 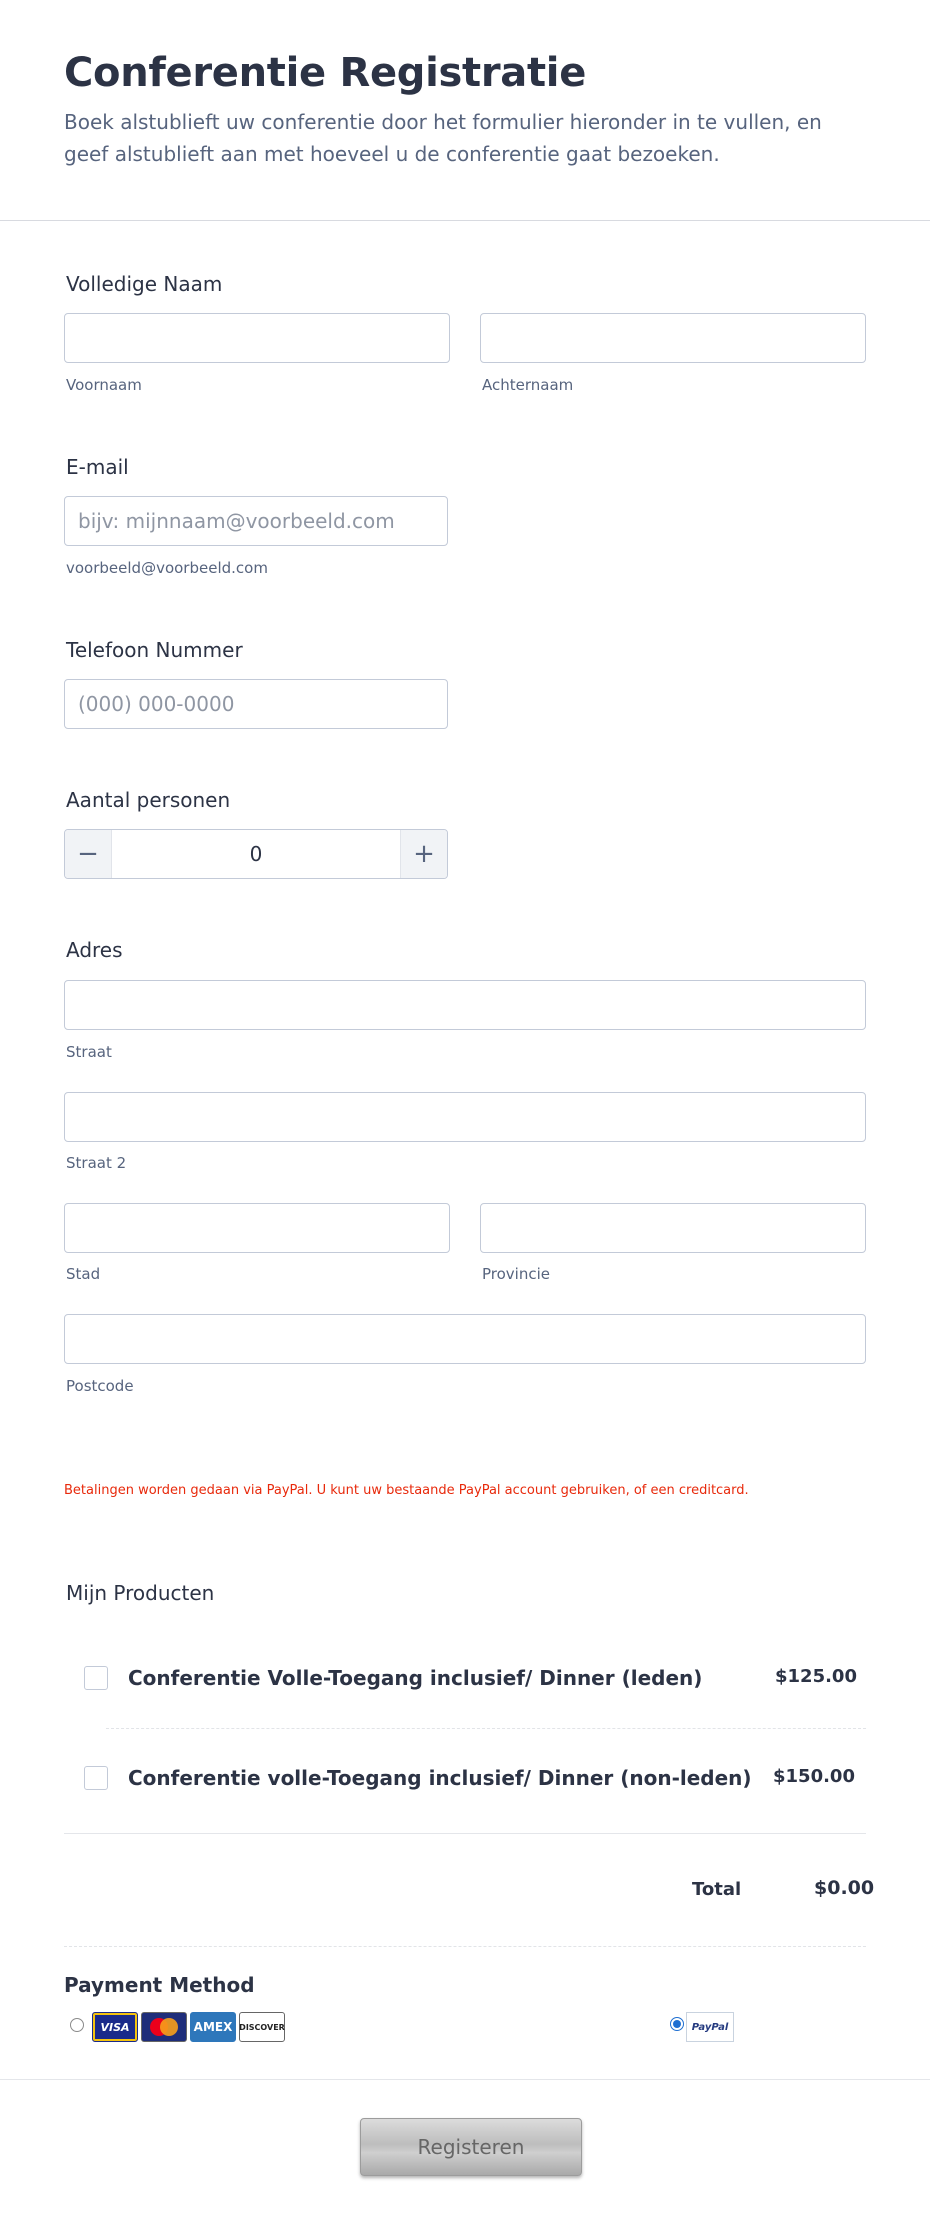 I want to click on postcode-sublabel: Postcode, so click(x=100, y=1386).